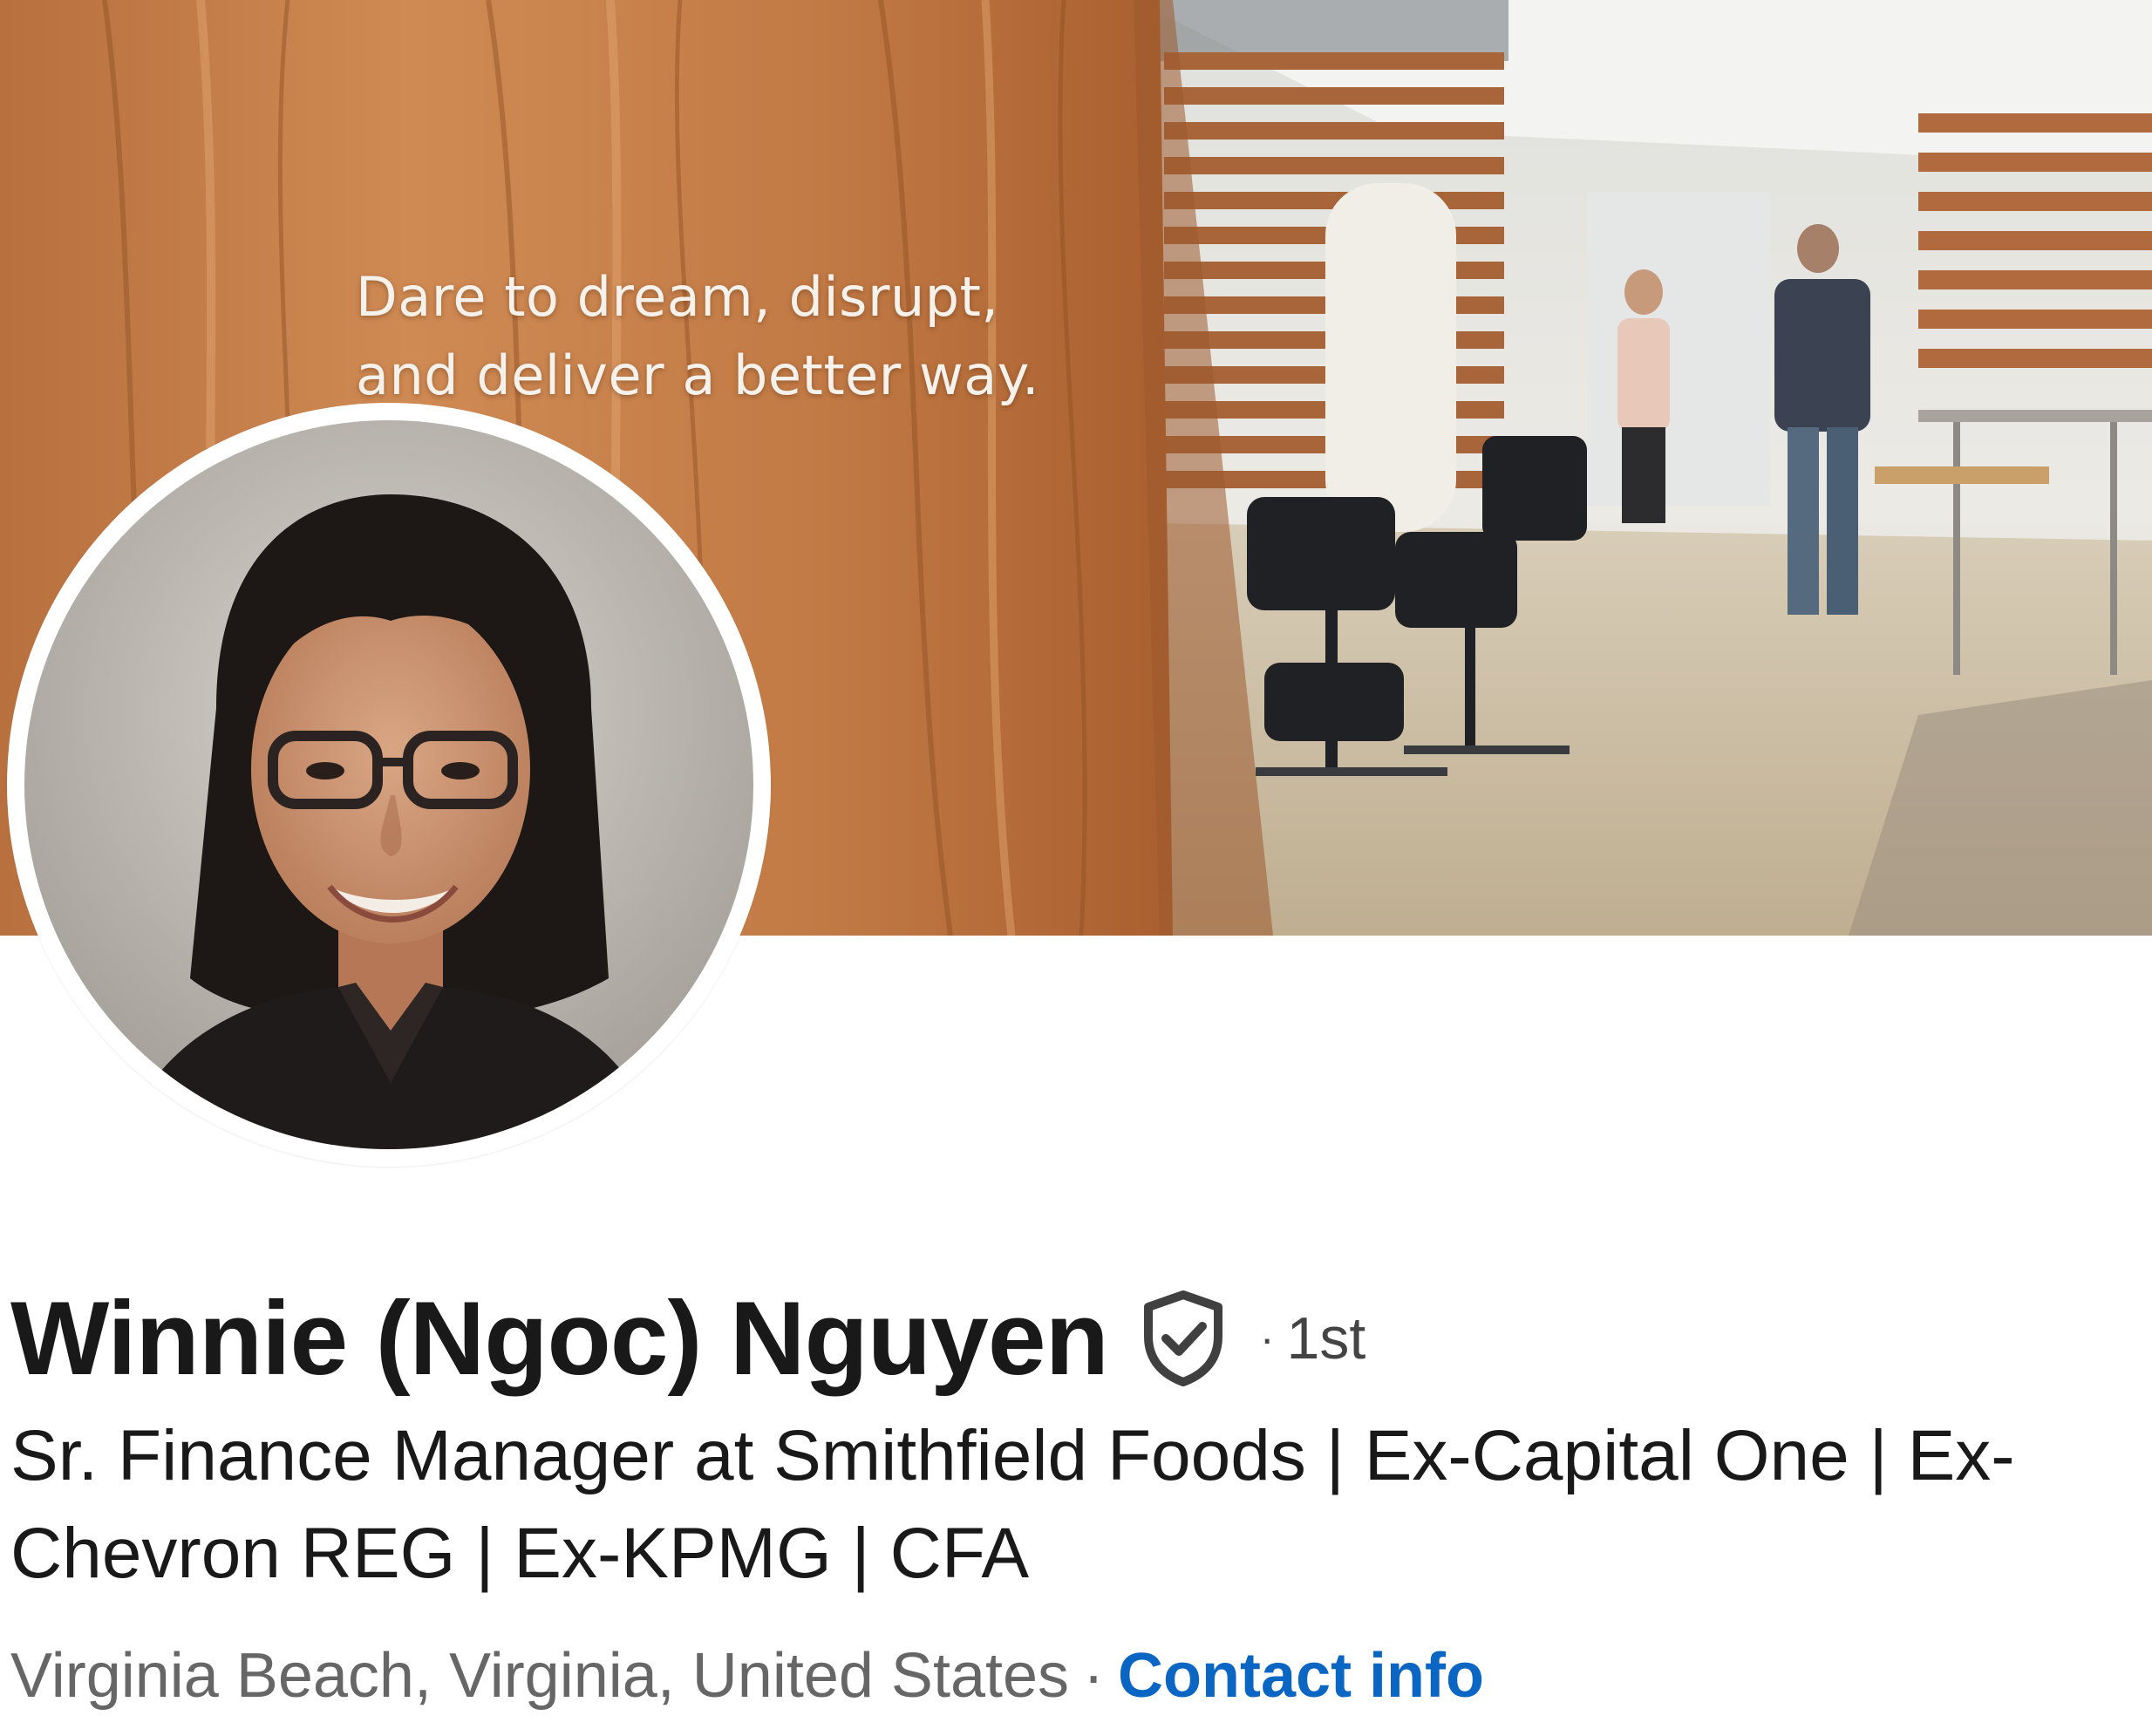 The width and height of the screenshot is (2152, 1736). What do you see at coordinates (698, 376) in the screenshot?
I see `banner-tagline-line2: and deliver a better way.` at bounding box center [698, 376].